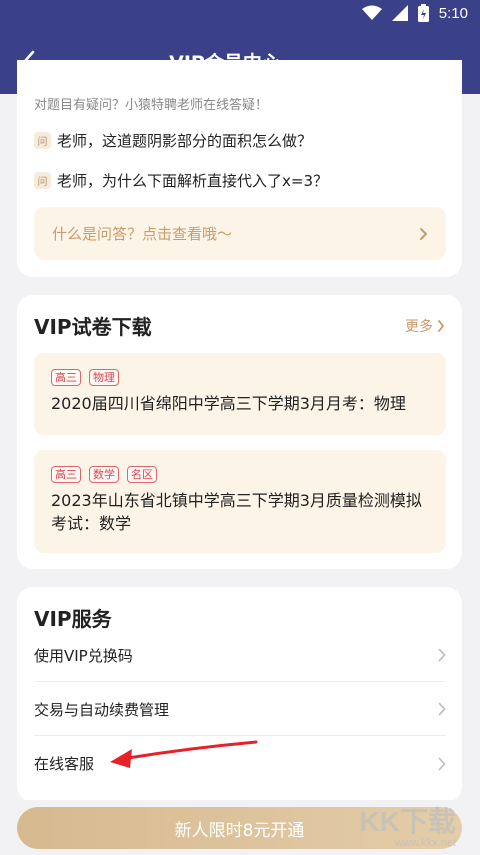 The image size is (480, 855). I want to click on what-is-qa-link: 什么是问答？点击查看哦～, so click(240, 233).